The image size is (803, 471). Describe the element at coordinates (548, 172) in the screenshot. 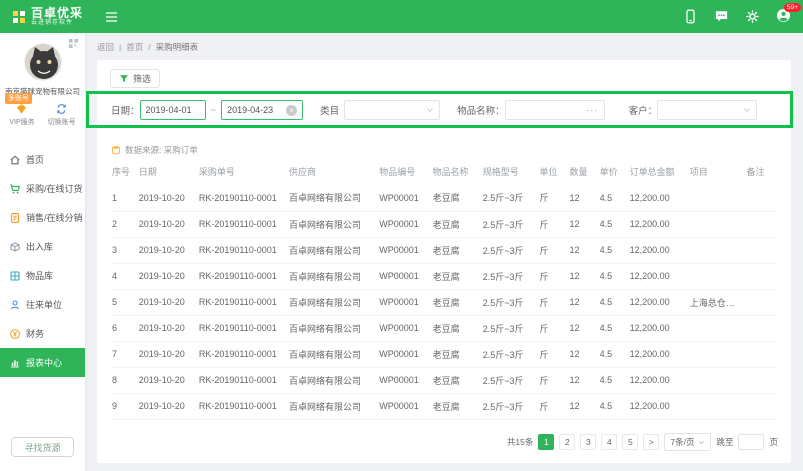

I see `column-header: 单位` at that location.